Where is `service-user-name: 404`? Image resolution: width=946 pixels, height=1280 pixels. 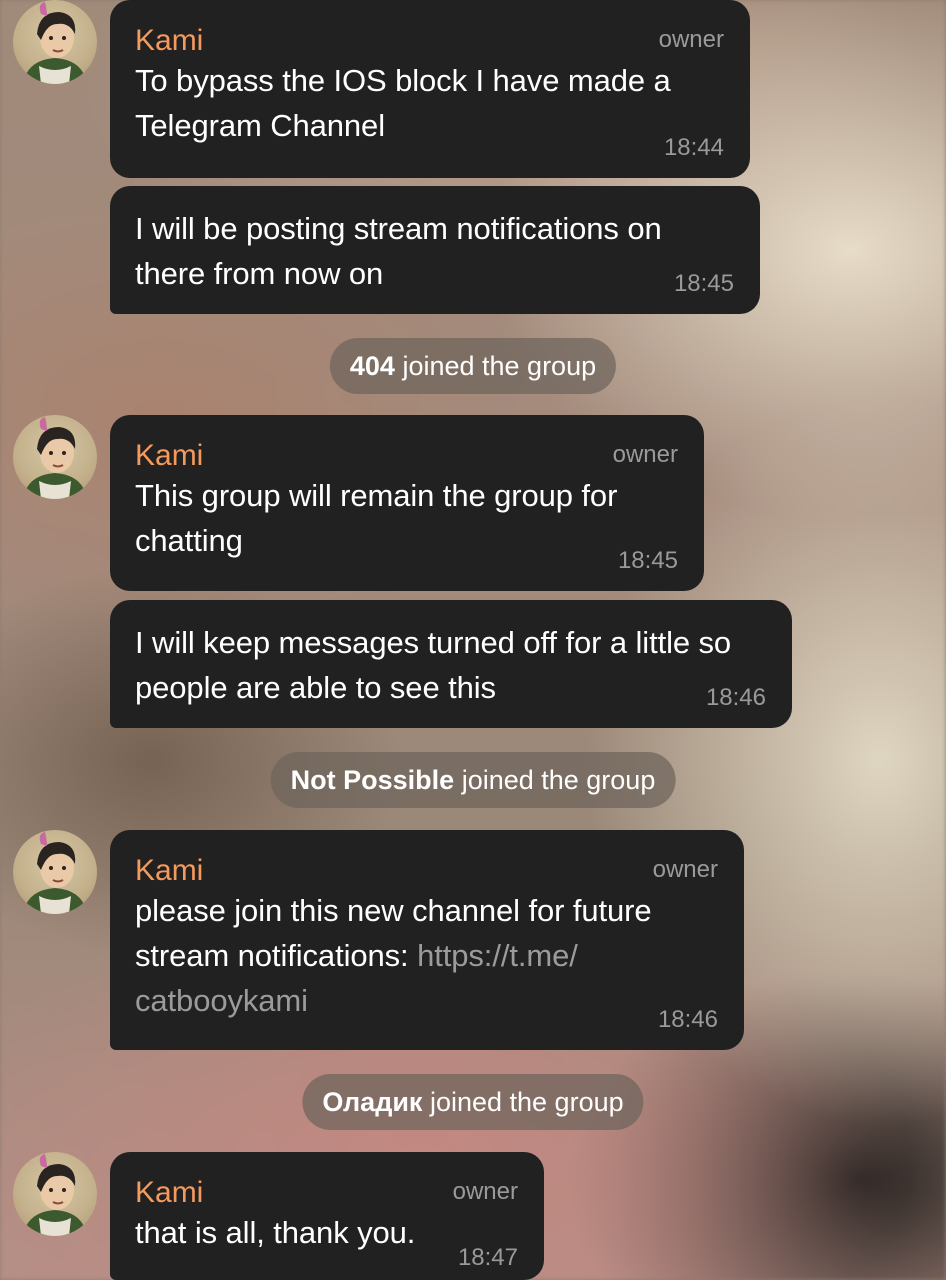 service-user-name: 404 is located at coordinates (372, 366).